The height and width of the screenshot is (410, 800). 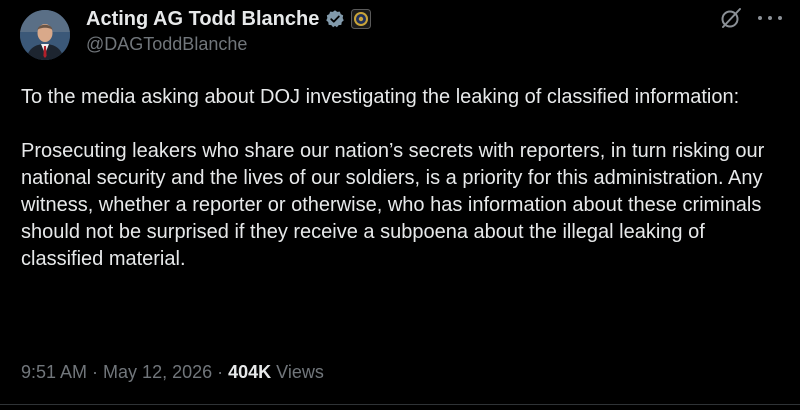 What do you see at coordinates (731, 18) in the screenshot?
I see `grok-icon` at bounding box center [731, 18].